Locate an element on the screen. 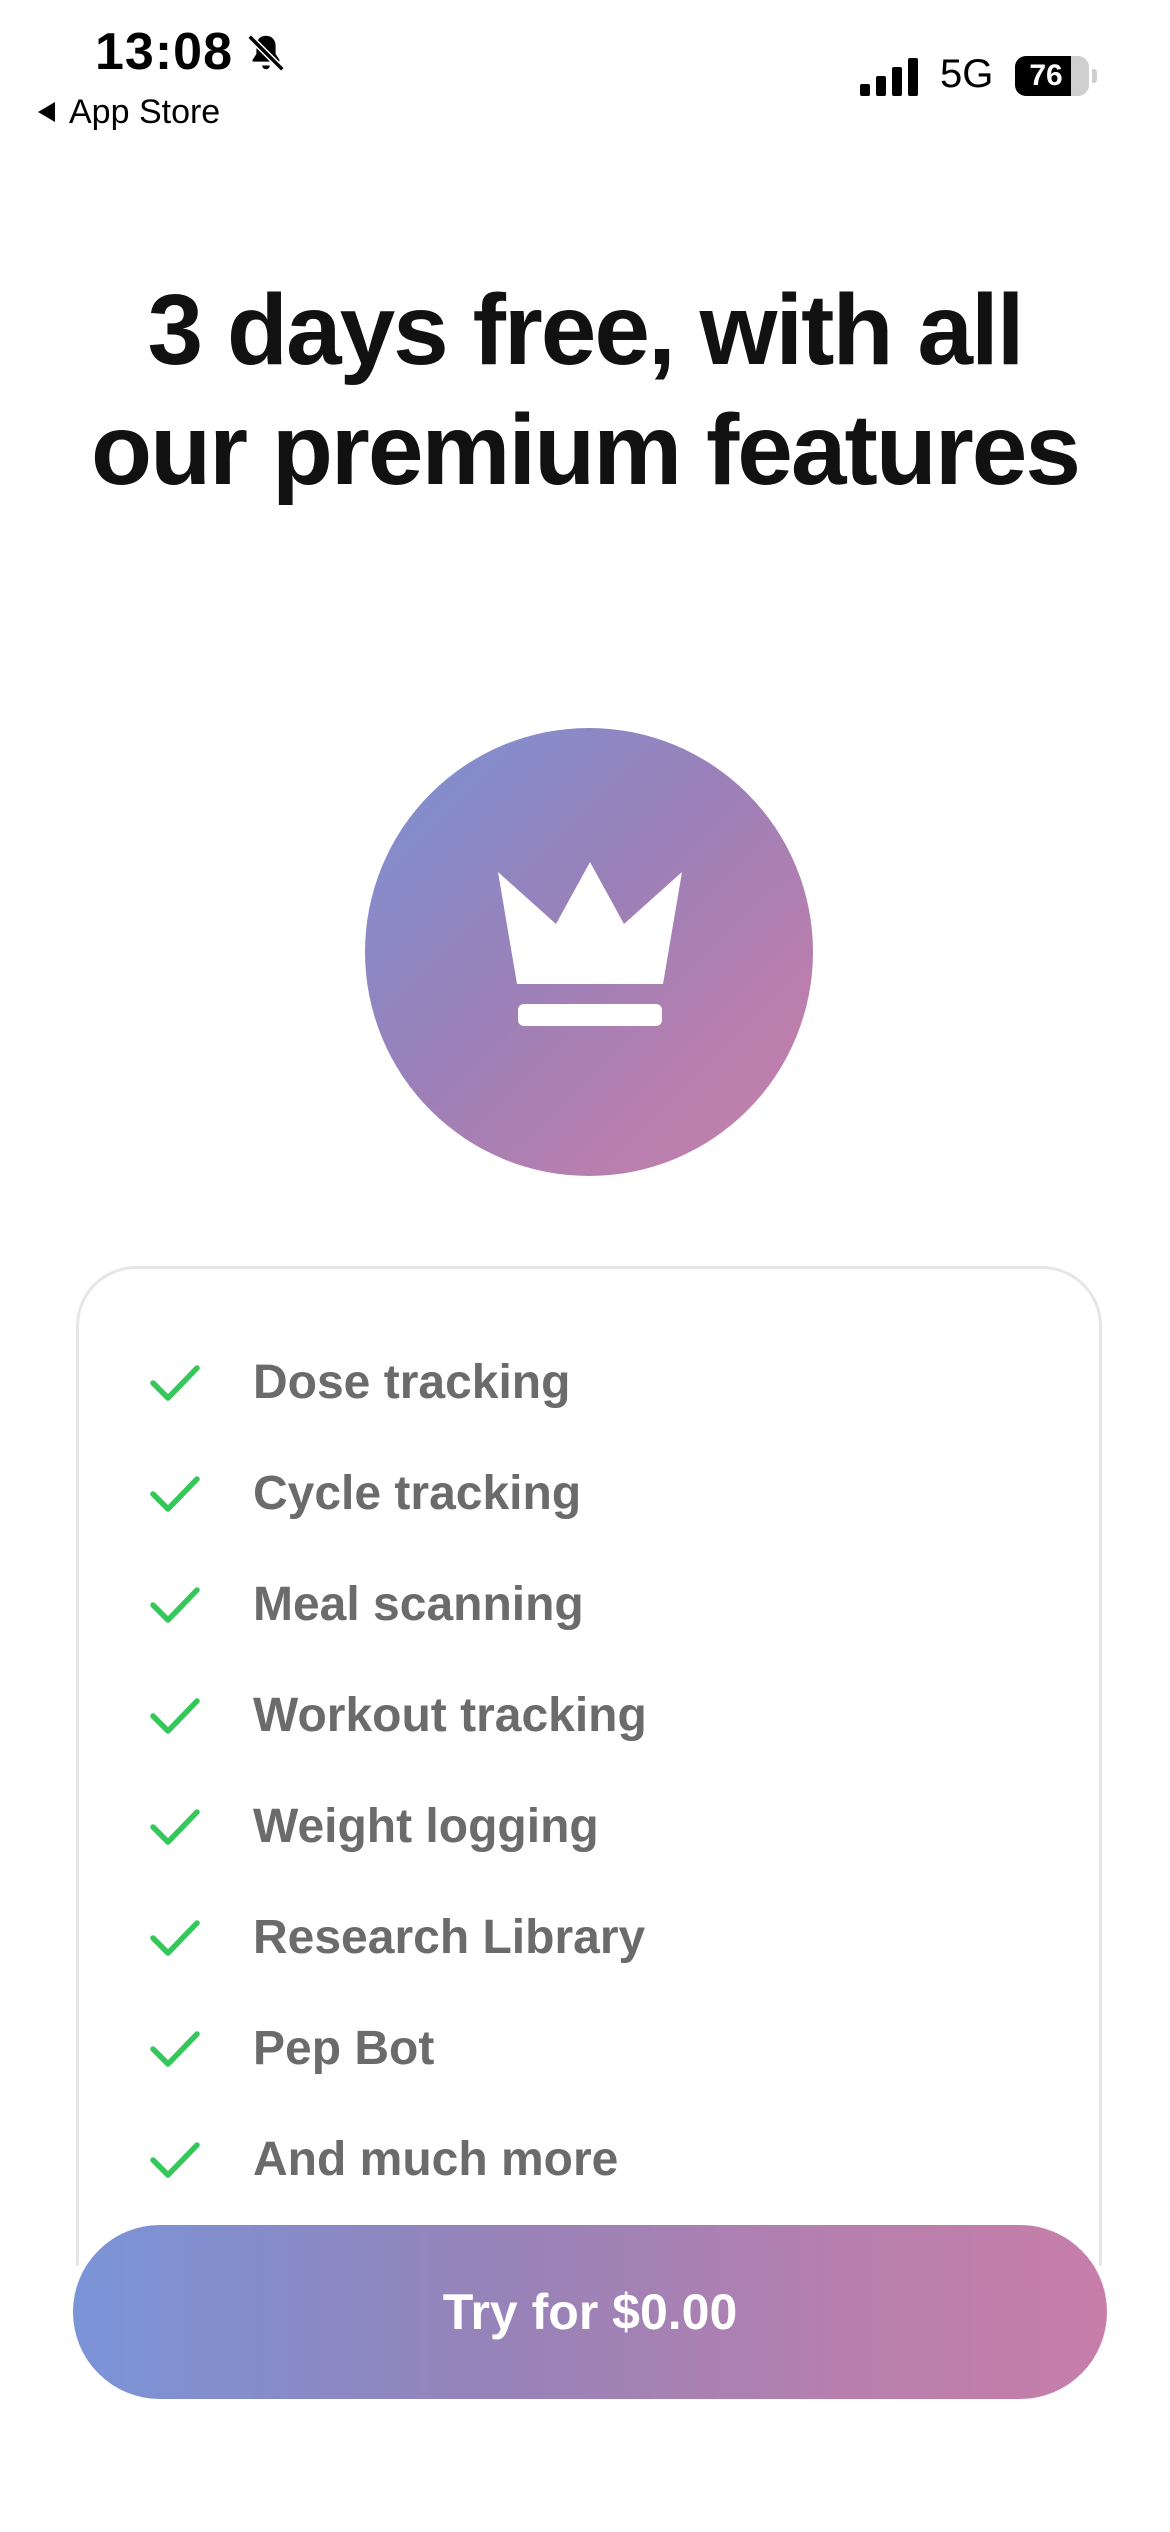  back-arrow-icon is located at coordinates (46, 112).